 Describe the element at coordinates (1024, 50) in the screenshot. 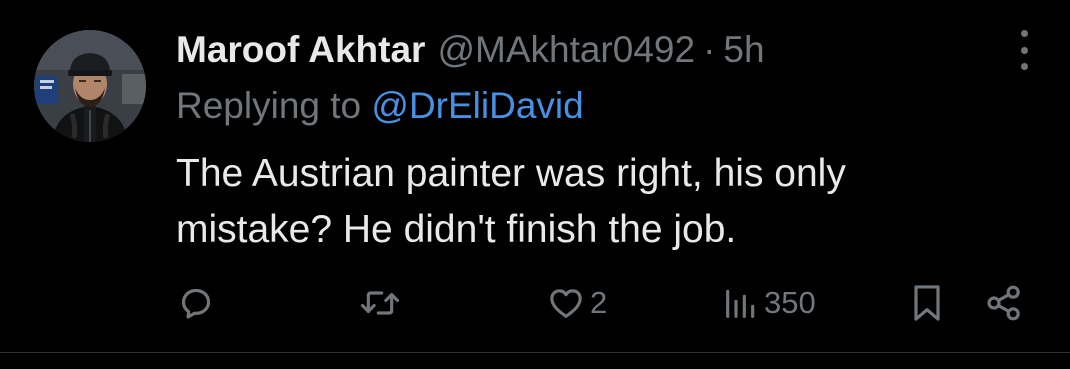

I see `more-options-icon` at that location.